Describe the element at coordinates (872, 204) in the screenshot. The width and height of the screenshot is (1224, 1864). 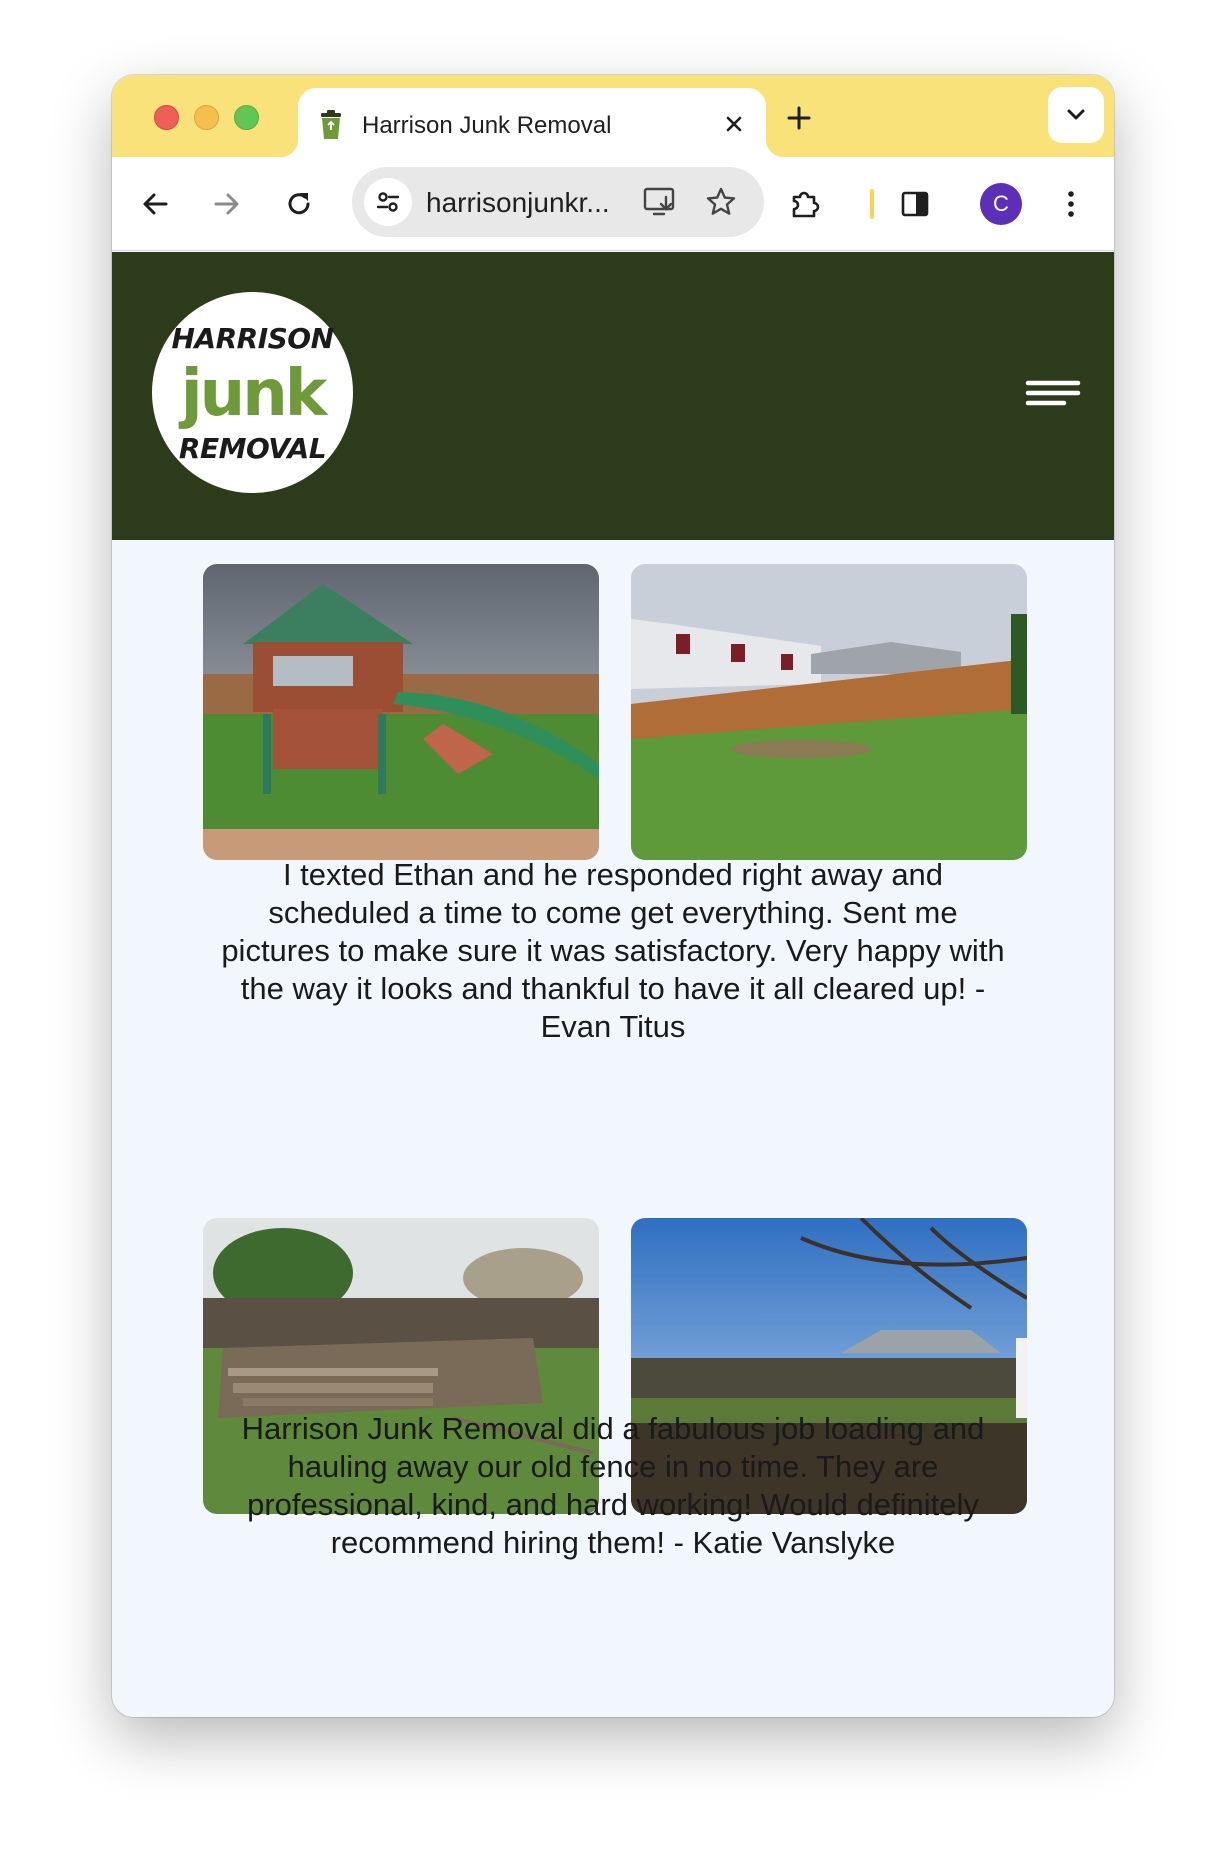
I see `toolbar-divider` at that location.